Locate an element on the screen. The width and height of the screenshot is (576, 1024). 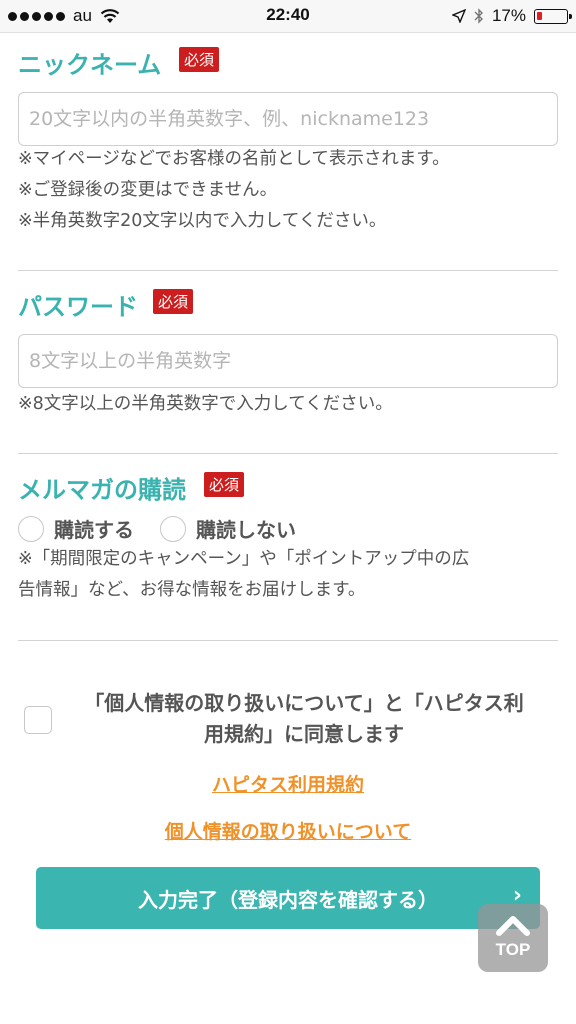
privacy-link: 個人情報の取り扱いについて is located at coordinates (288, 830).